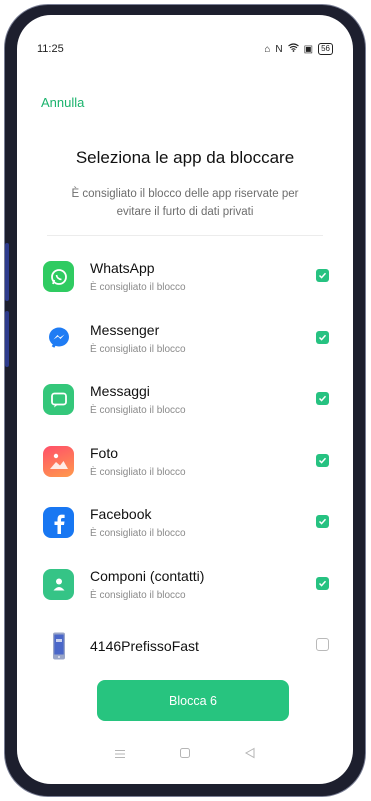  Describe the element at coordinates (58, 276) in the screenshot. I see `whatsapp-icon` at that location.